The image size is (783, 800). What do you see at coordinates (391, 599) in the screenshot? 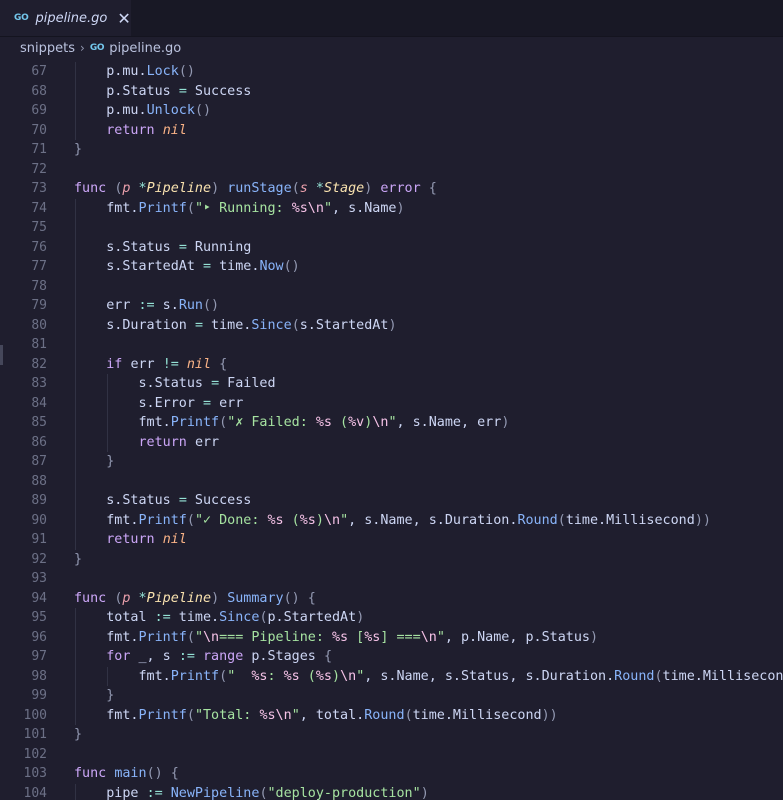
I see `code-line: 94 func (p *Pipeline) Summary() {` at bounding box center [391, 599].